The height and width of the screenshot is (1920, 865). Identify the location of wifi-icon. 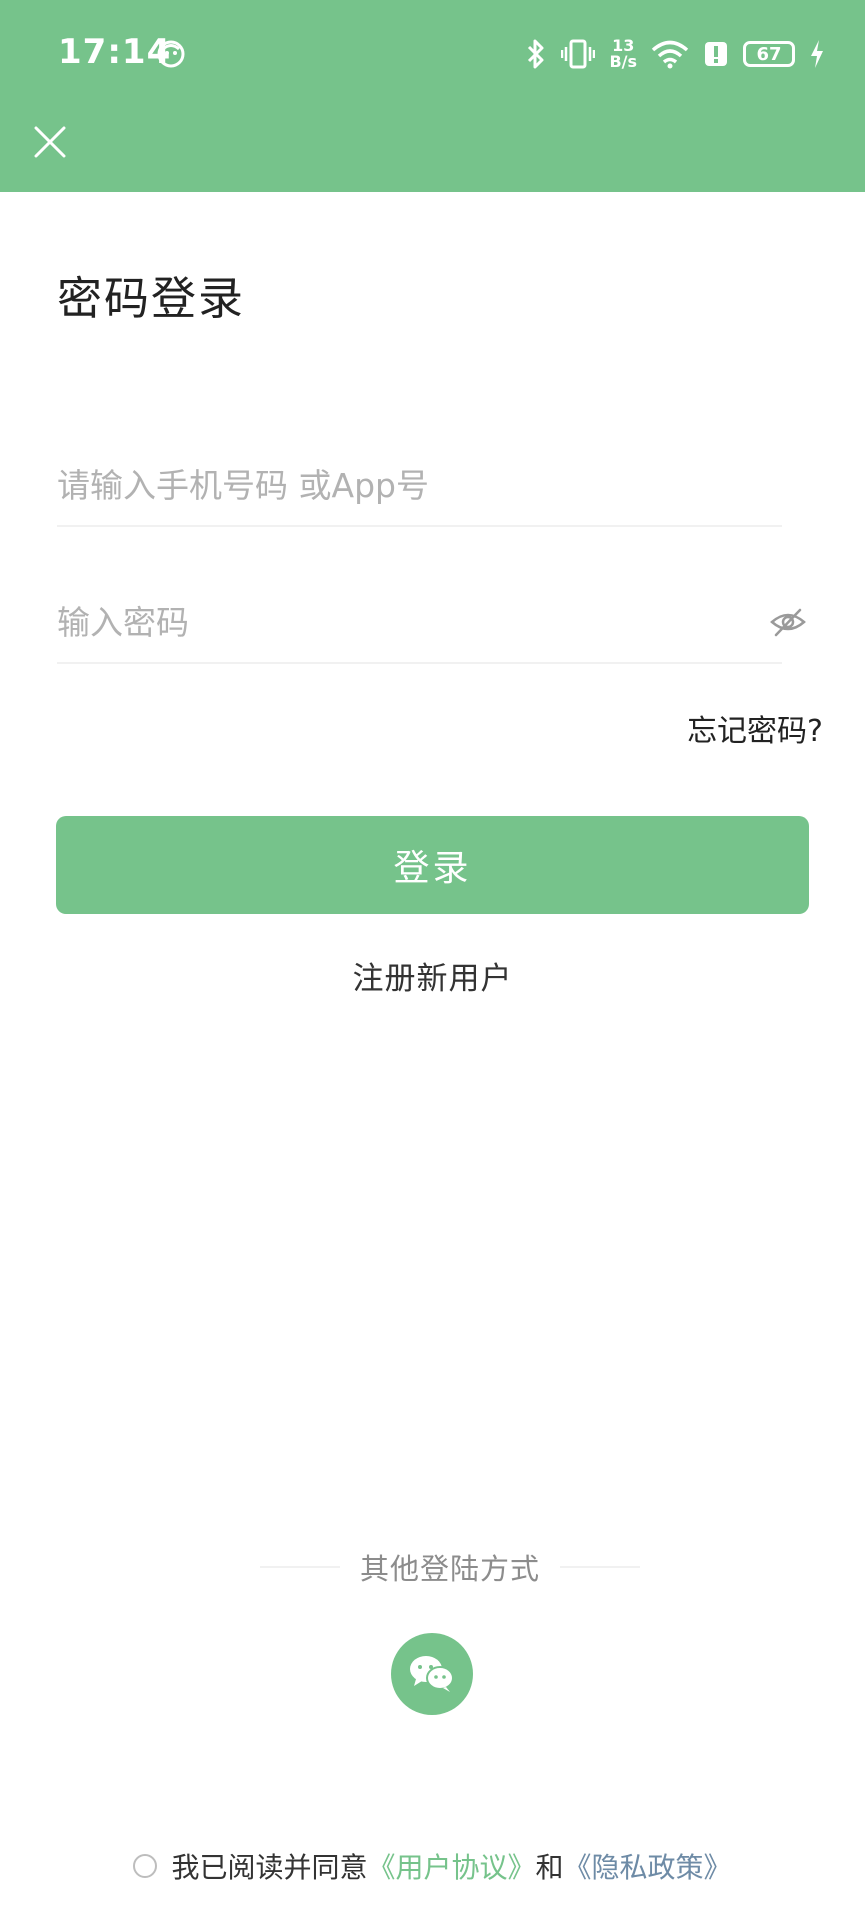
(670, 54).